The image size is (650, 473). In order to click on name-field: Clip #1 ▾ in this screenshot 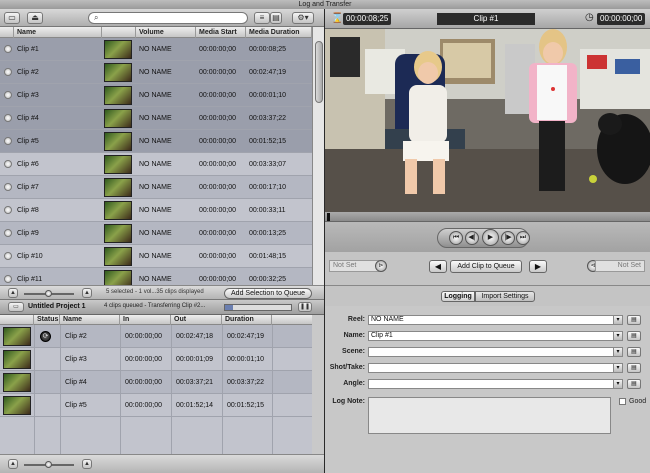, I will do `click(495, 336)`.